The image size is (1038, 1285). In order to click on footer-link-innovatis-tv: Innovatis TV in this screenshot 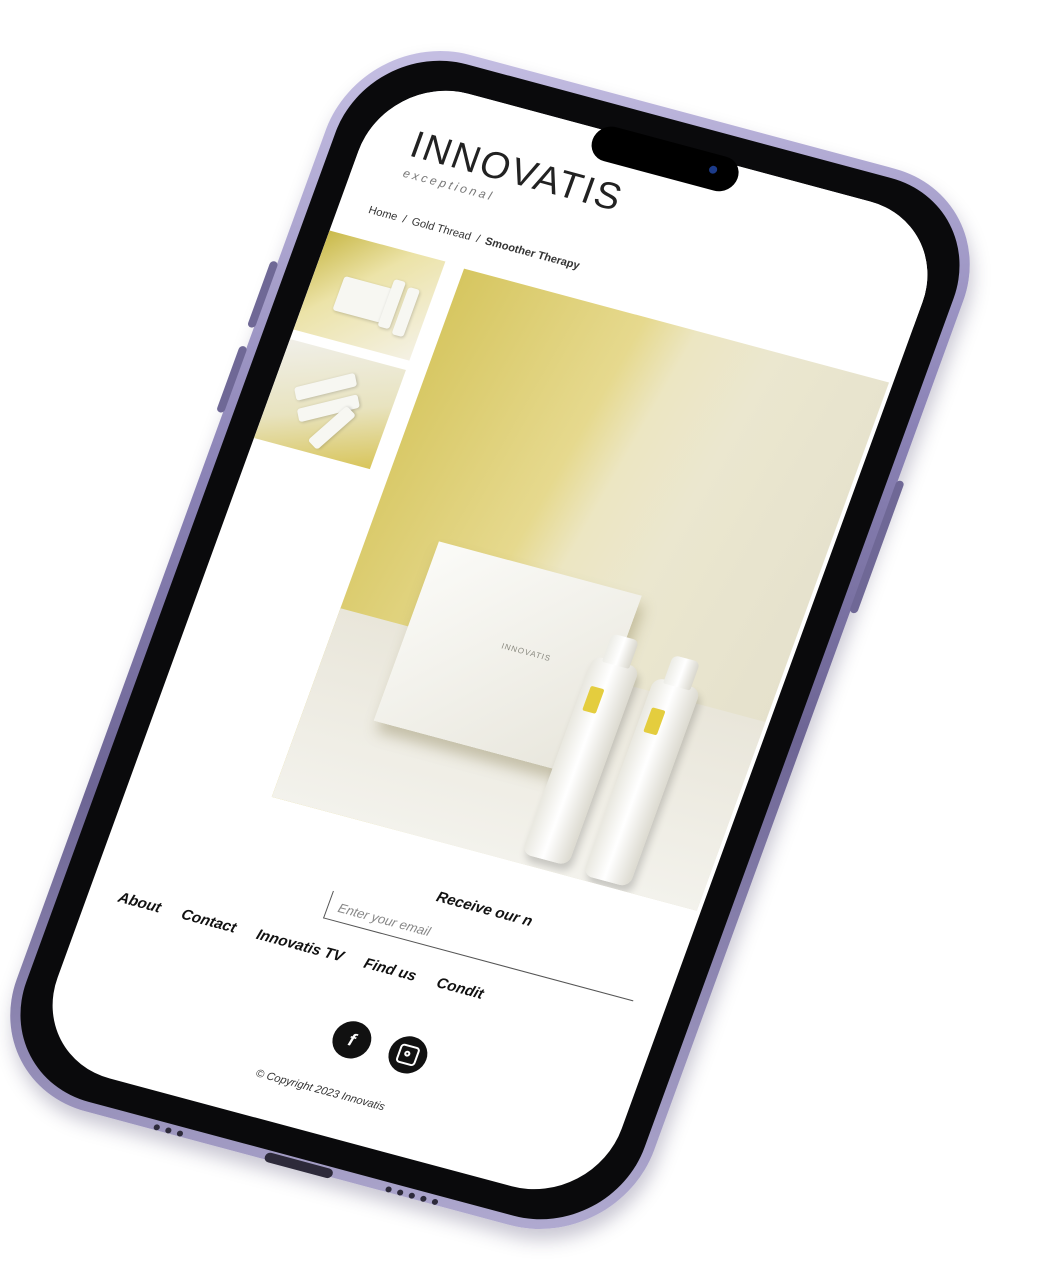, I will do `click(300, 945)`.